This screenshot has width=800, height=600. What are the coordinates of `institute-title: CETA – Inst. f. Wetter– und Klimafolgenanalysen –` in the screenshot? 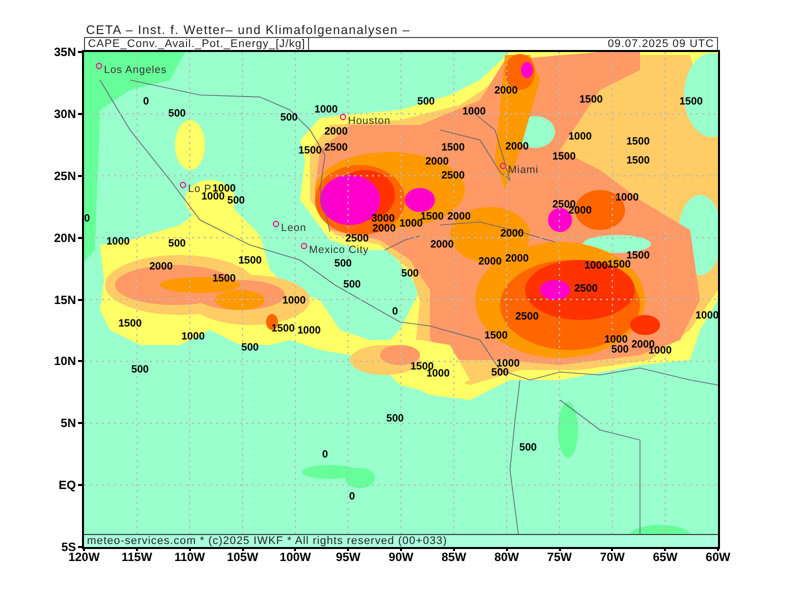 It's located at (248, 29).